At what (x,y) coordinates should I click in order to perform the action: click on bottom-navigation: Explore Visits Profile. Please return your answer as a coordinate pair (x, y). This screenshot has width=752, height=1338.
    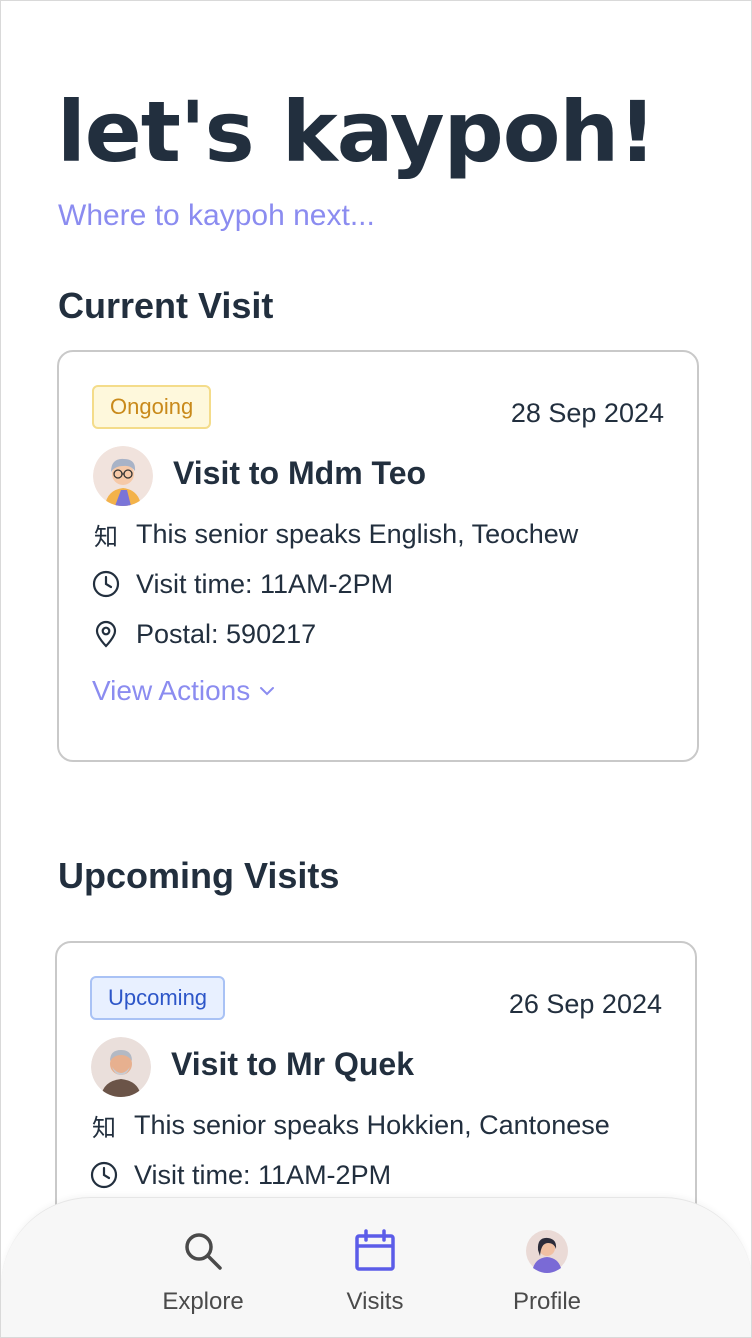
    Looking at the image, I should click on (376, 1267).